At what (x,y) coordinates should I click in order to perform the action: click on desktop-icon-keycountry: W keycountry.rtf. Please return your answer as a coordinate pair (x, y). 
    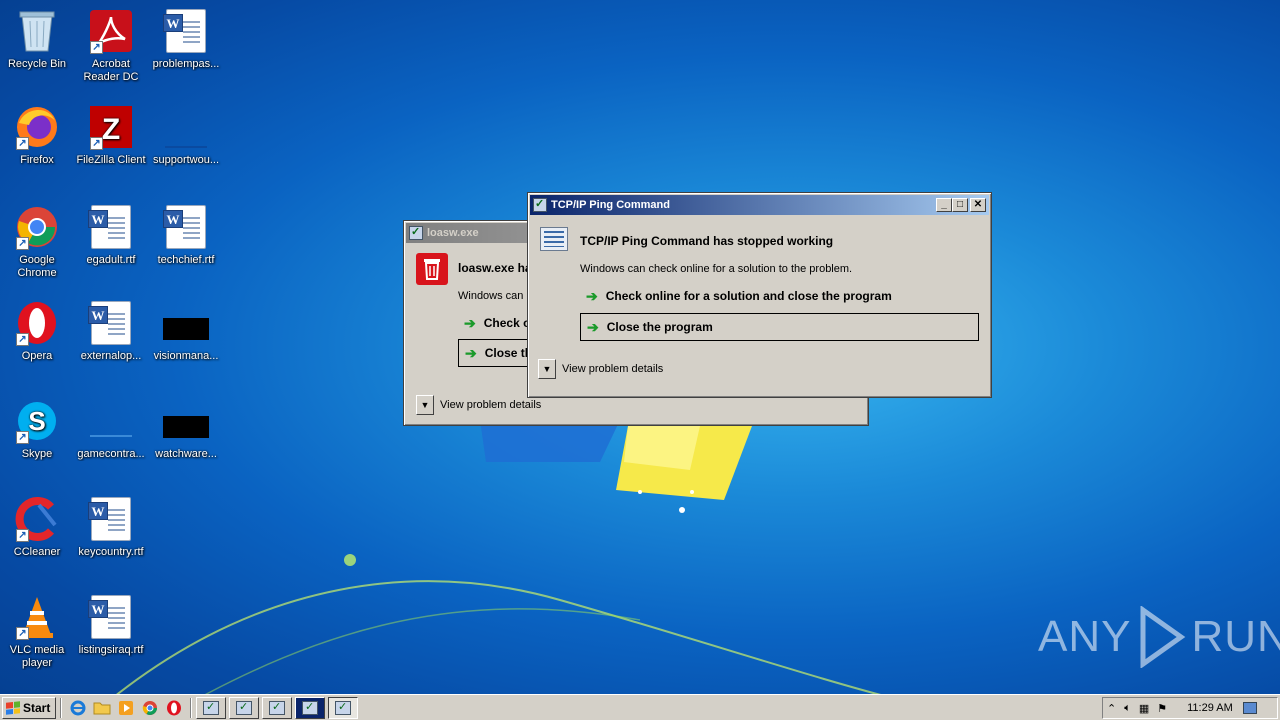
    Looking at the image, I should click on (111, 527).